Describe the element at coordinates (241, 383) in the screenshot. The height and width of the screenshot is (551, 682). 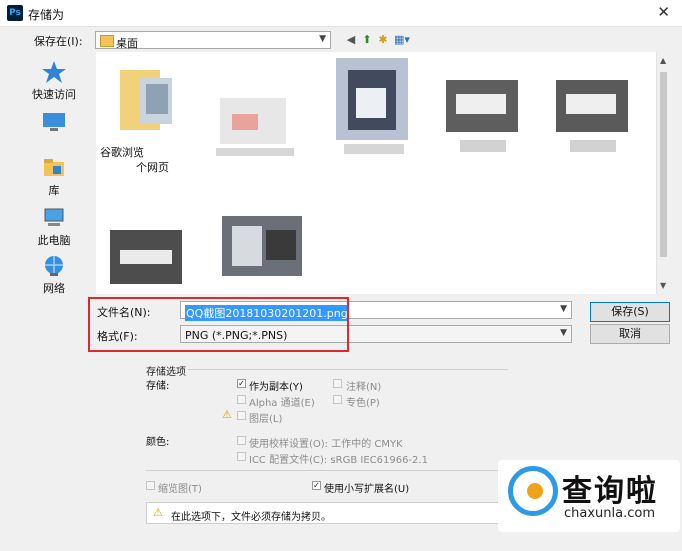
I see `as-copy-checkbox: ✓` at that location.